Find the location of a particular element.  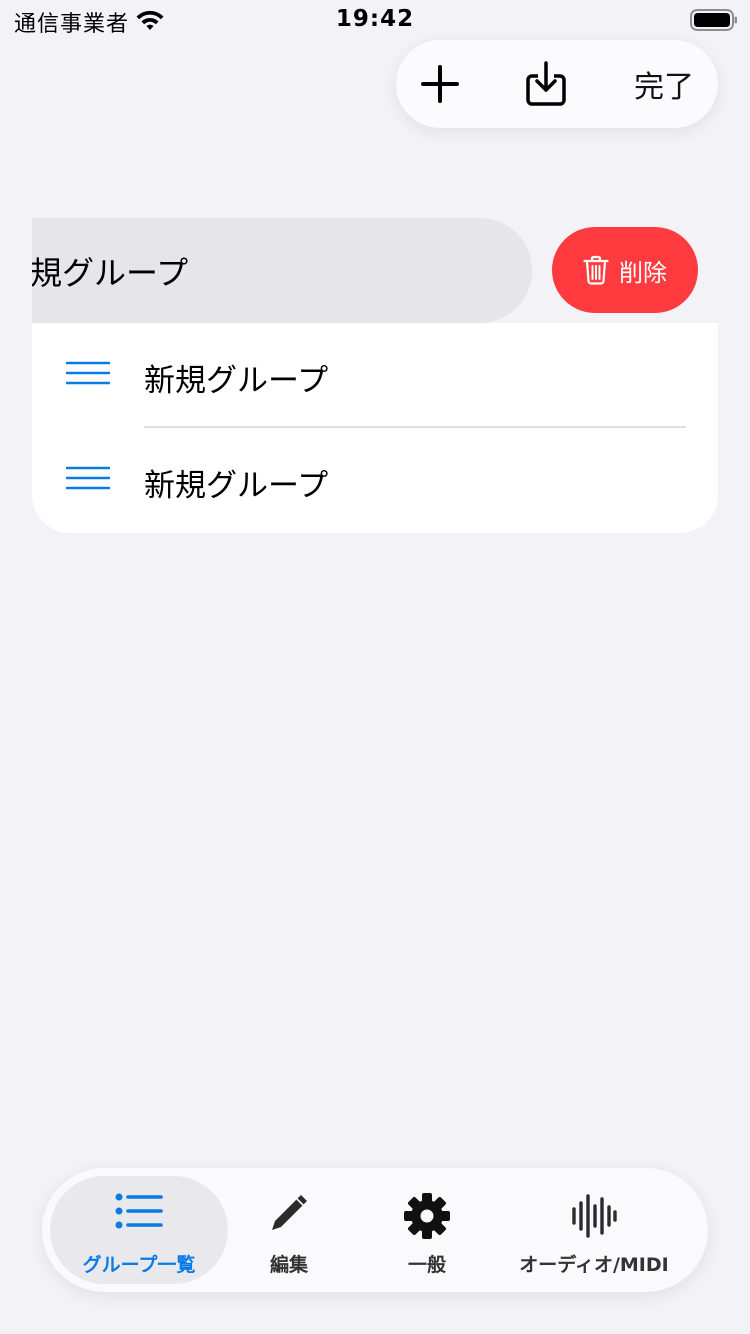

tab-label: オーディオ/MIDI is located at coordinates (594, 1265).